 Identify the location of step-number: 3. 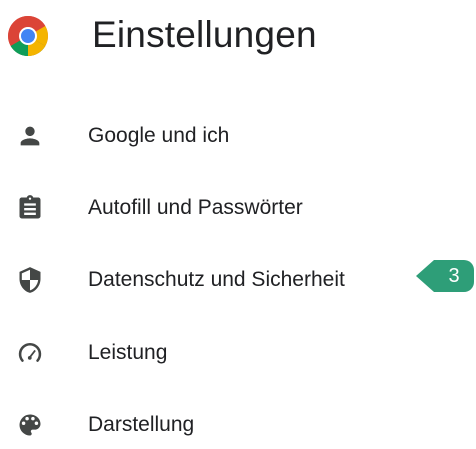
(454, 276).